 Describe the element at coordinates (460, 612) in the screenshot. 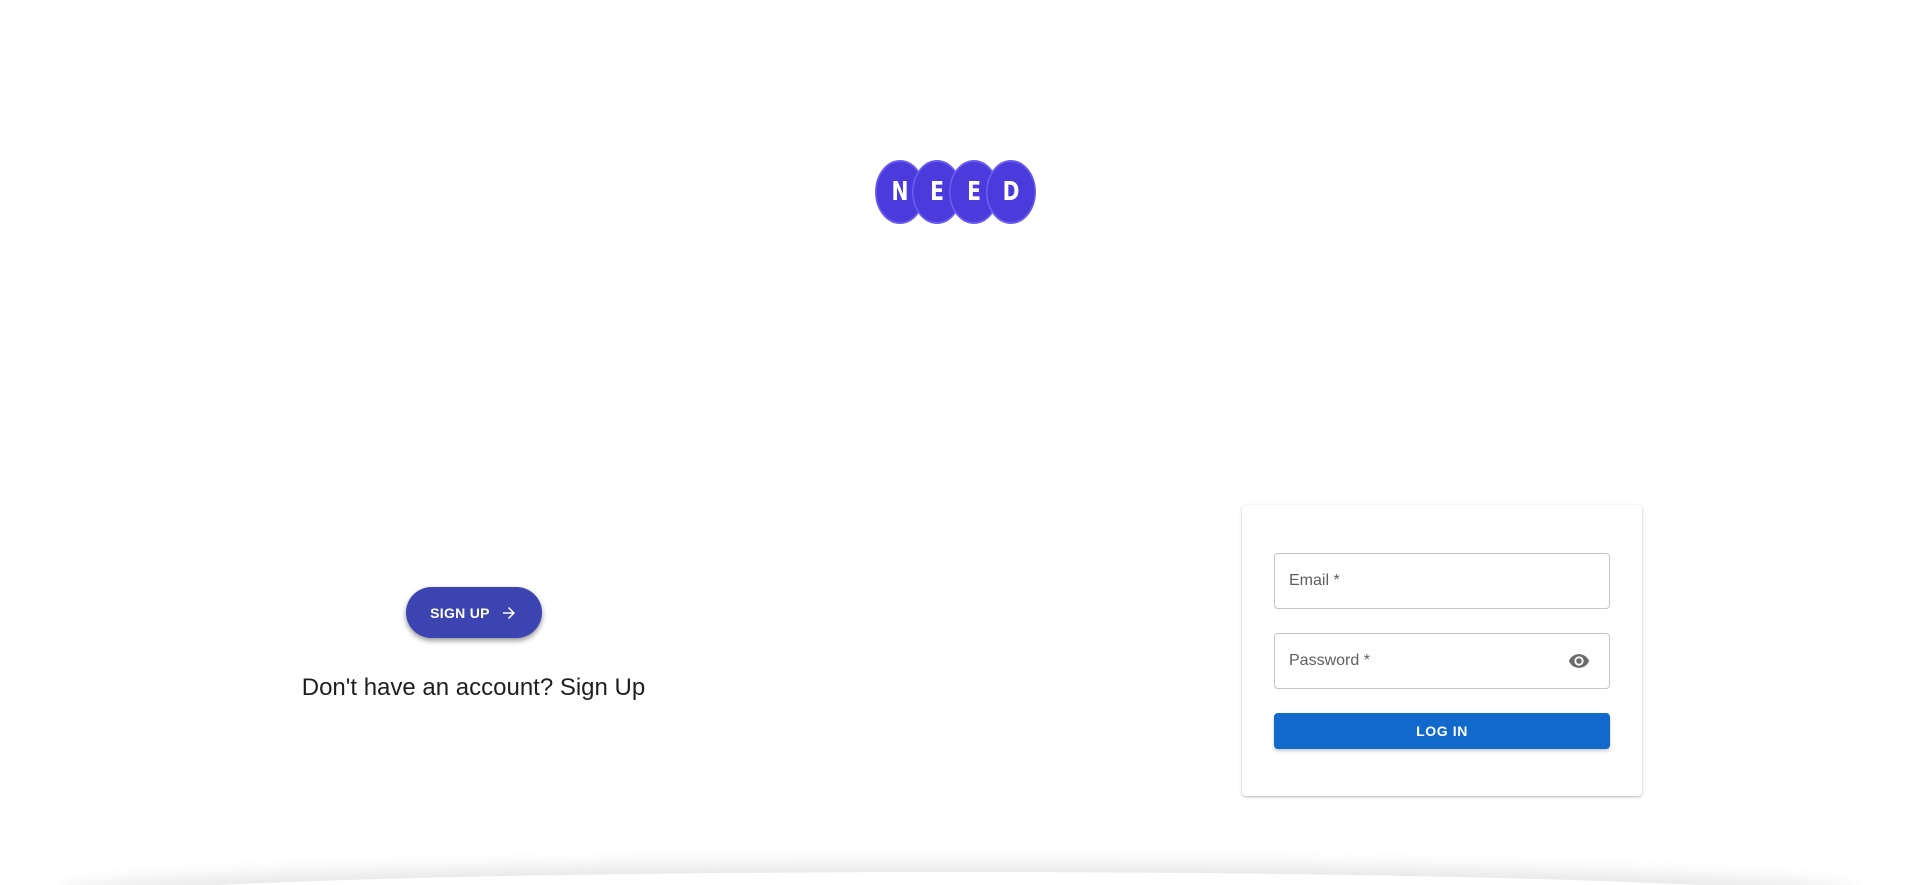

I see `sign-up-button-label: SIGN UP` at that location.